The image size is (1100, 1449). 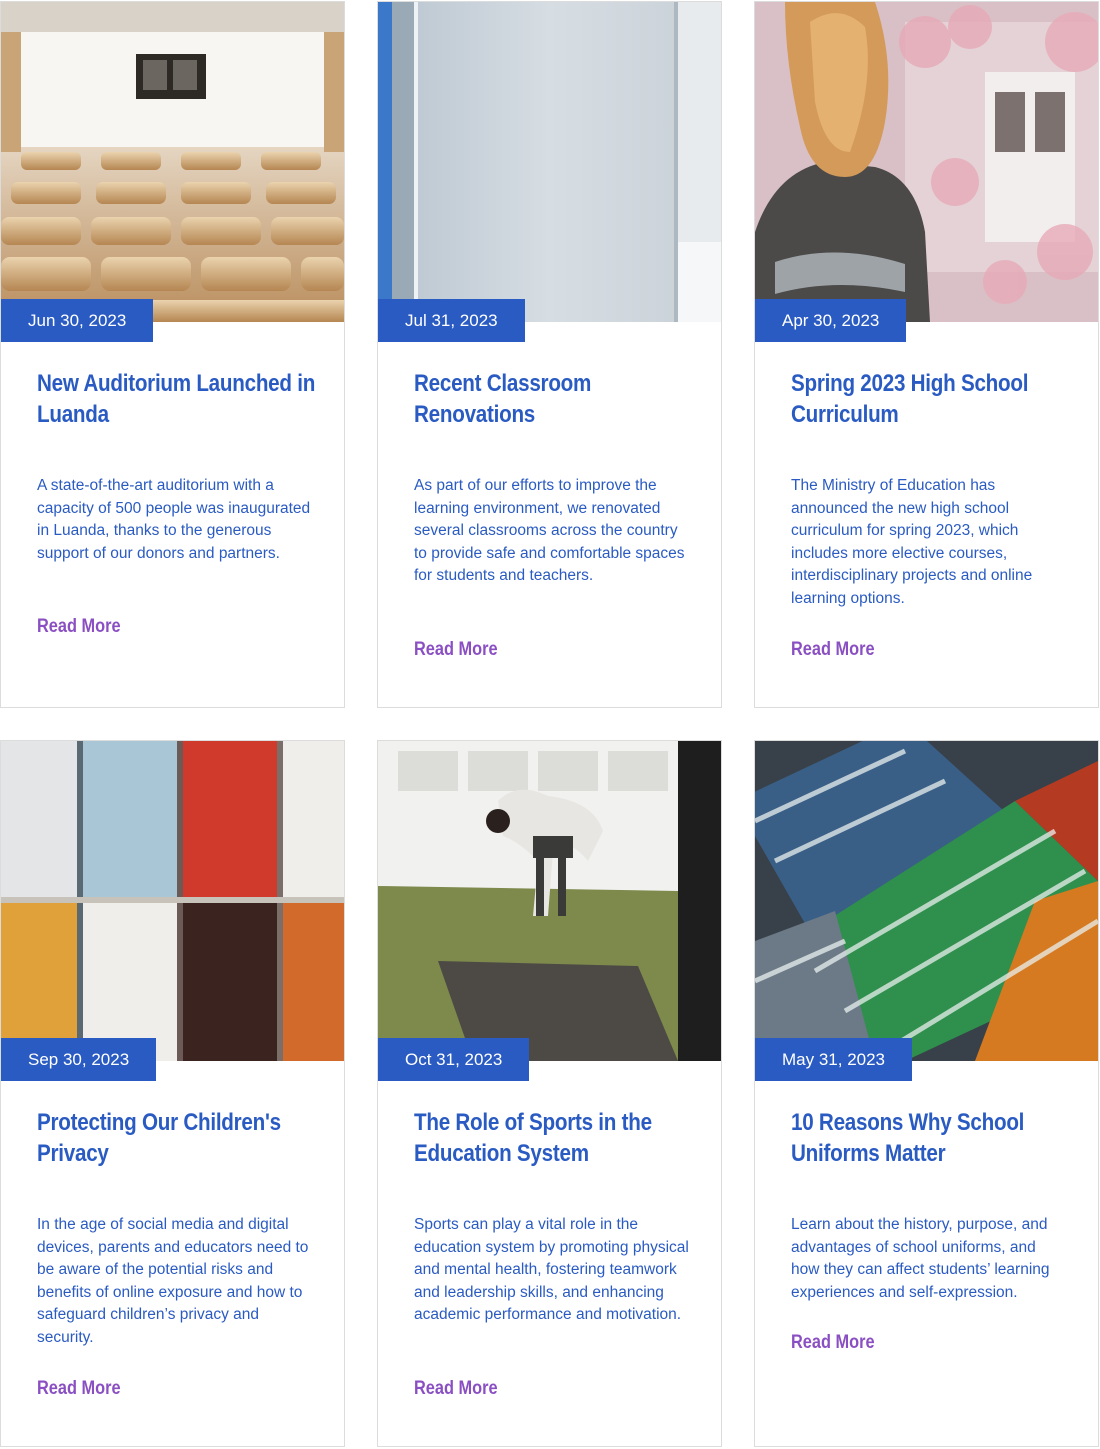 What do you see at coordinates (77, 320) in the screenshot?
I see `post-date: Jun 30, 2023` at bounding box center [77, 320].